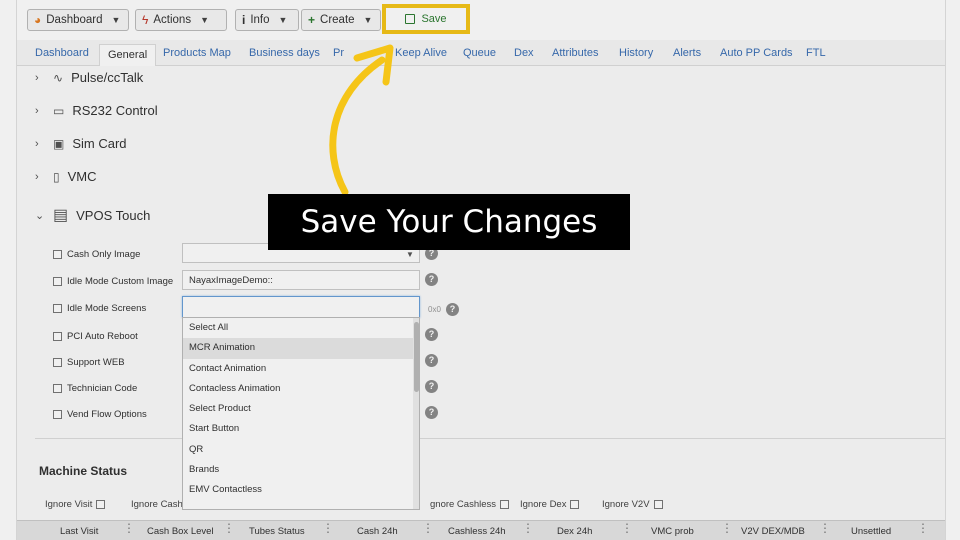 This screenshot has height=540, width=960. What do you see at coordinates (449, 222) in the screenshot?
I see `save-changes-callout: Save Your Changes` at bounding box center [449, 222].